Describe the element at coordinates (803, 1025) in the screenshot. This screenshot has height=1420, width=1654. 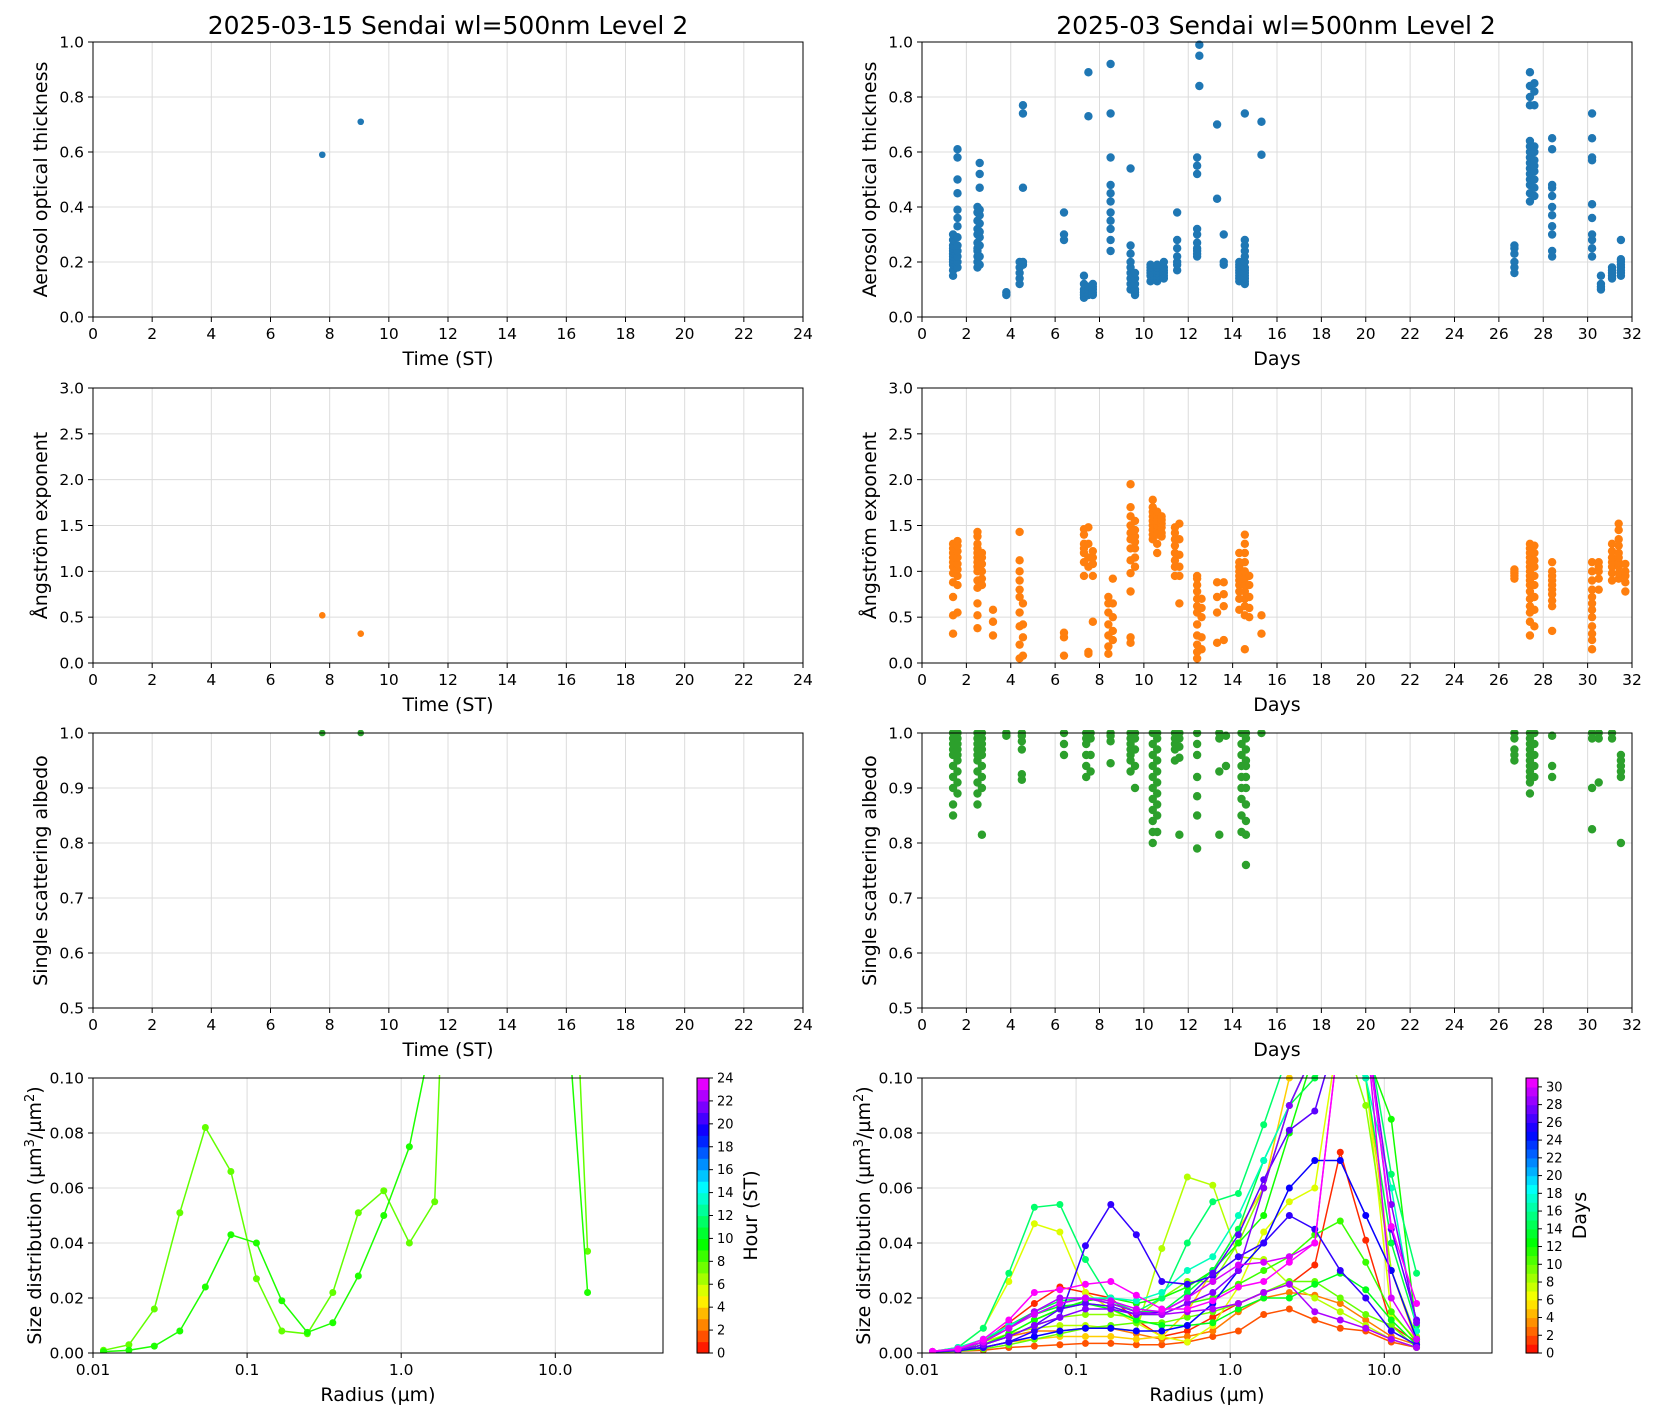
I see `x-tick-label: 24` at that location.